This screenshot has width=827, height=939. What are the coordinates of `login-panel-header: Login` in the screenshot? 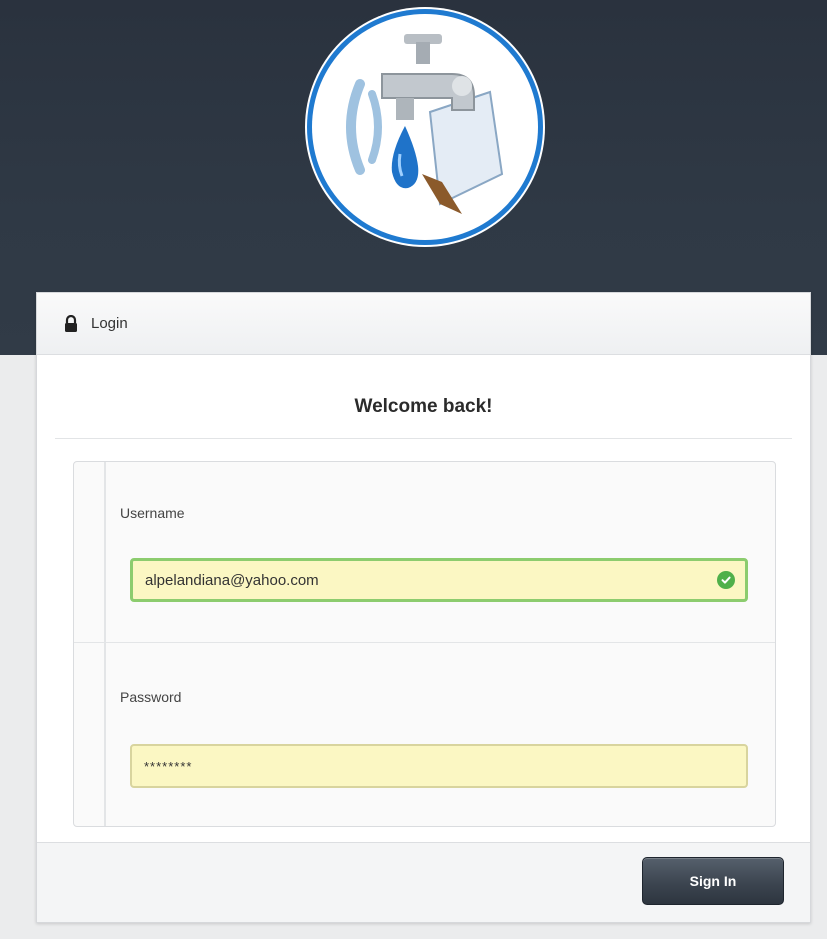 It's located at (423, 324).